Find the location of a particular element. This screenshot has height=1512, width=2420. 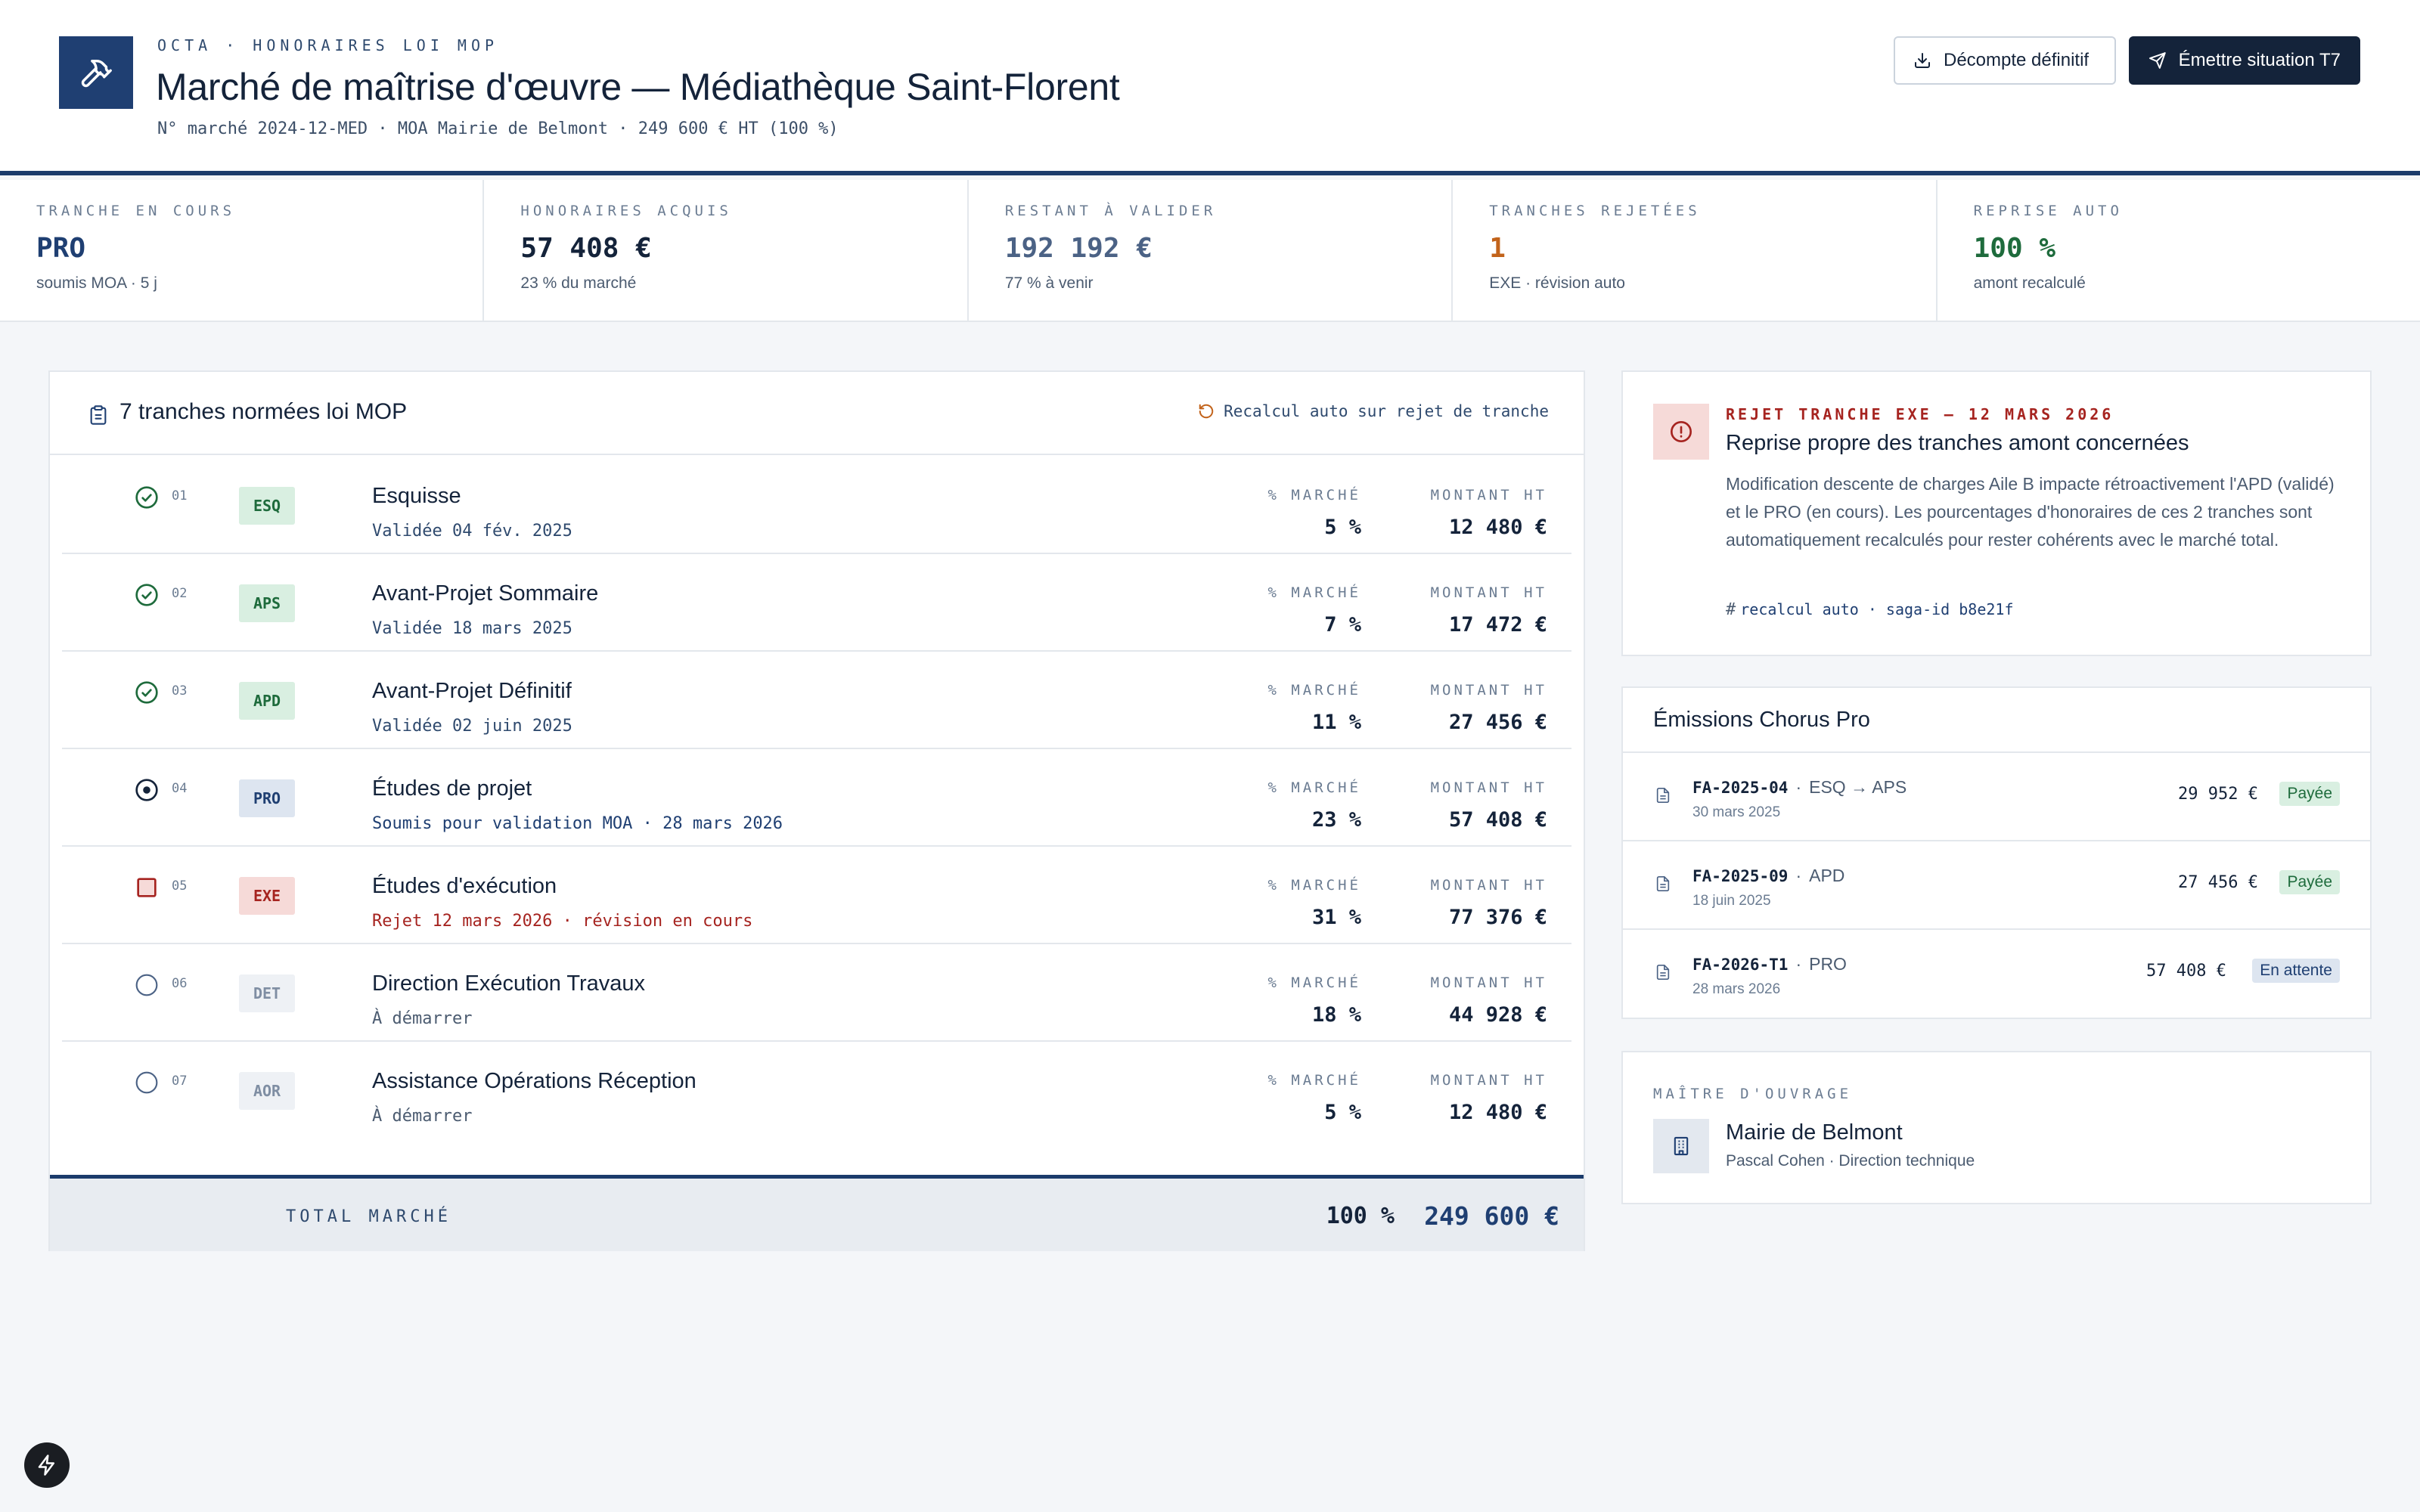

moa-label: MAÎTRE D'OUVRAGE is located at coordinates (1753, 1094).